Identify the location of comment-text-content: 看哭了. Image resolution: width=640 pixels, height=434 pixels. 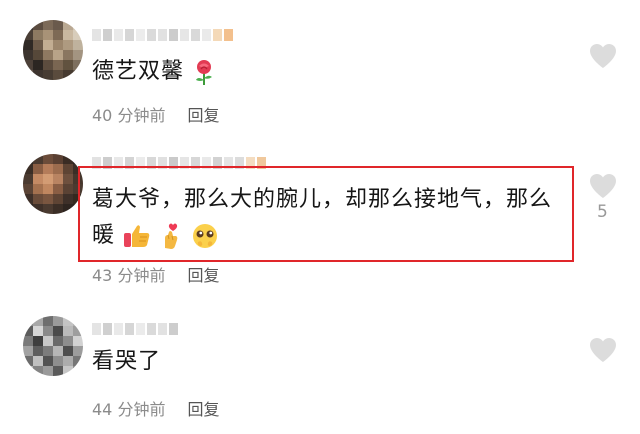
(127, 361).